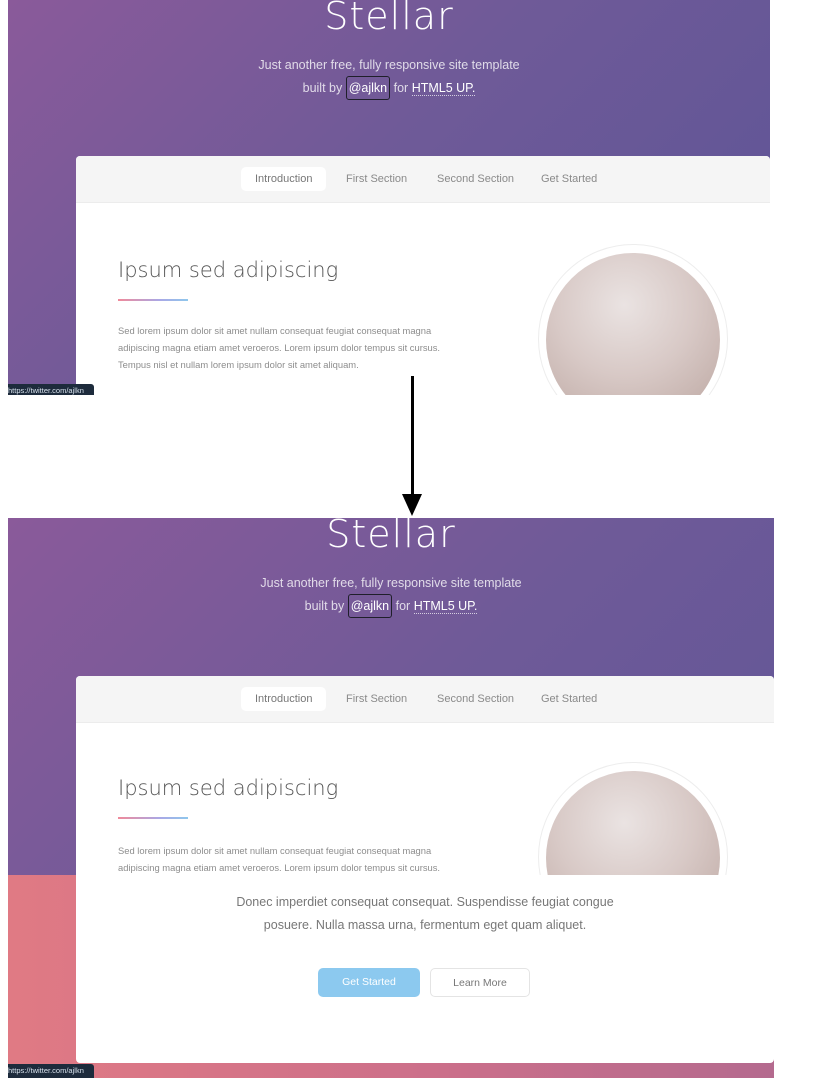  I want to click on arrow-down-icon, so click(412, 505).